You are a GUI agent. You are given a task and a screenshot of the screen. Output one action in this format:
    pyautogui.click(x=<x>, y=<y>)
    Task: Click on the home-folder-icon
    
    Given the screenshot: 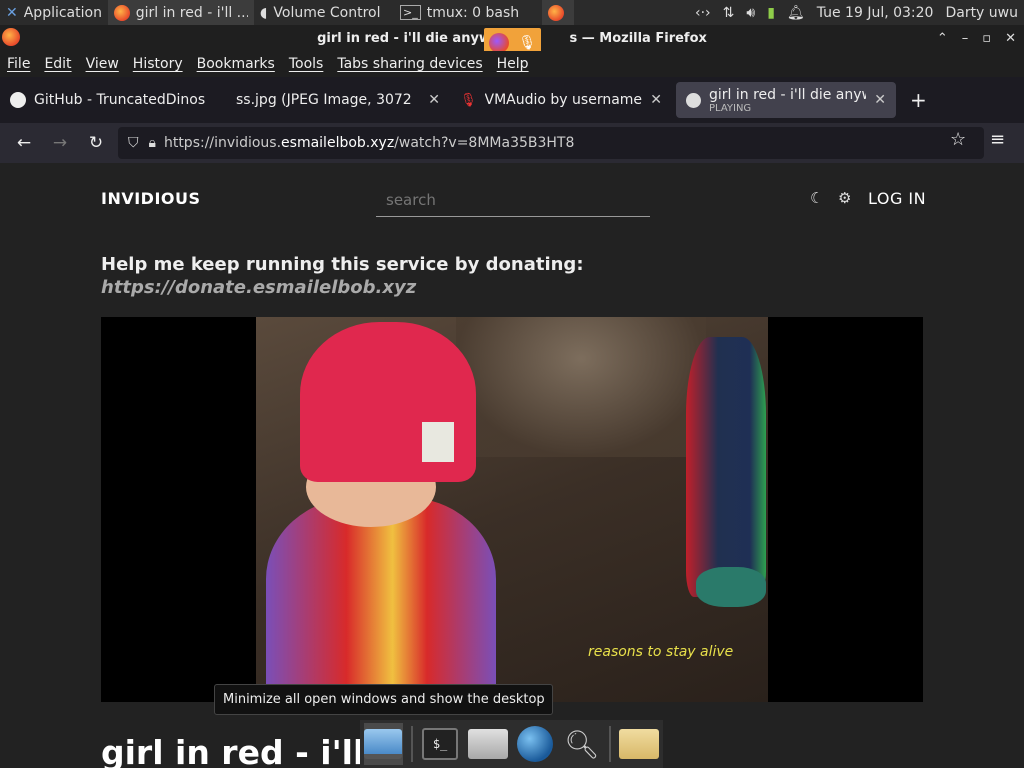 What is the action you would take?
    pyautogui.click(x=487, y=744)
    